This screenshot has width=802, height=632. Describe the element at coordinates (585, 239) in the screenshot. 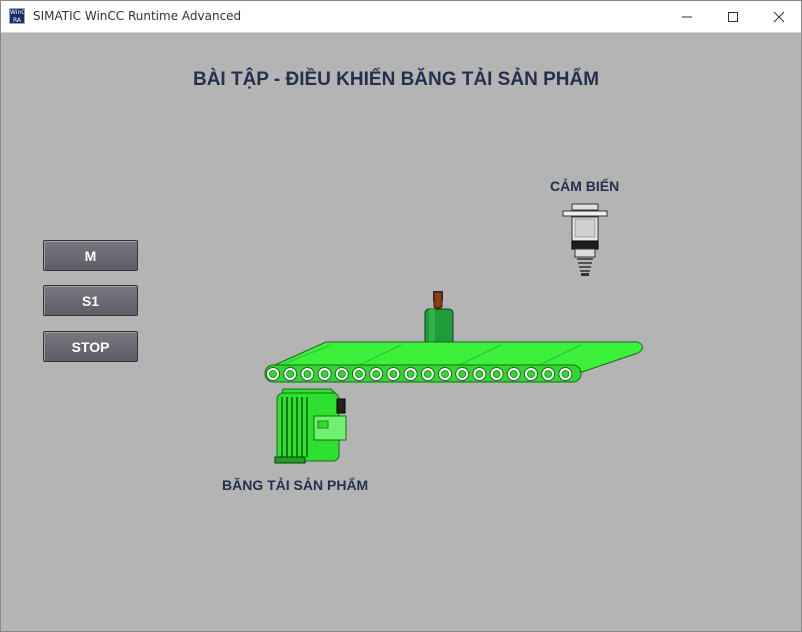

I see `proximity-sensor-icon` at that location.